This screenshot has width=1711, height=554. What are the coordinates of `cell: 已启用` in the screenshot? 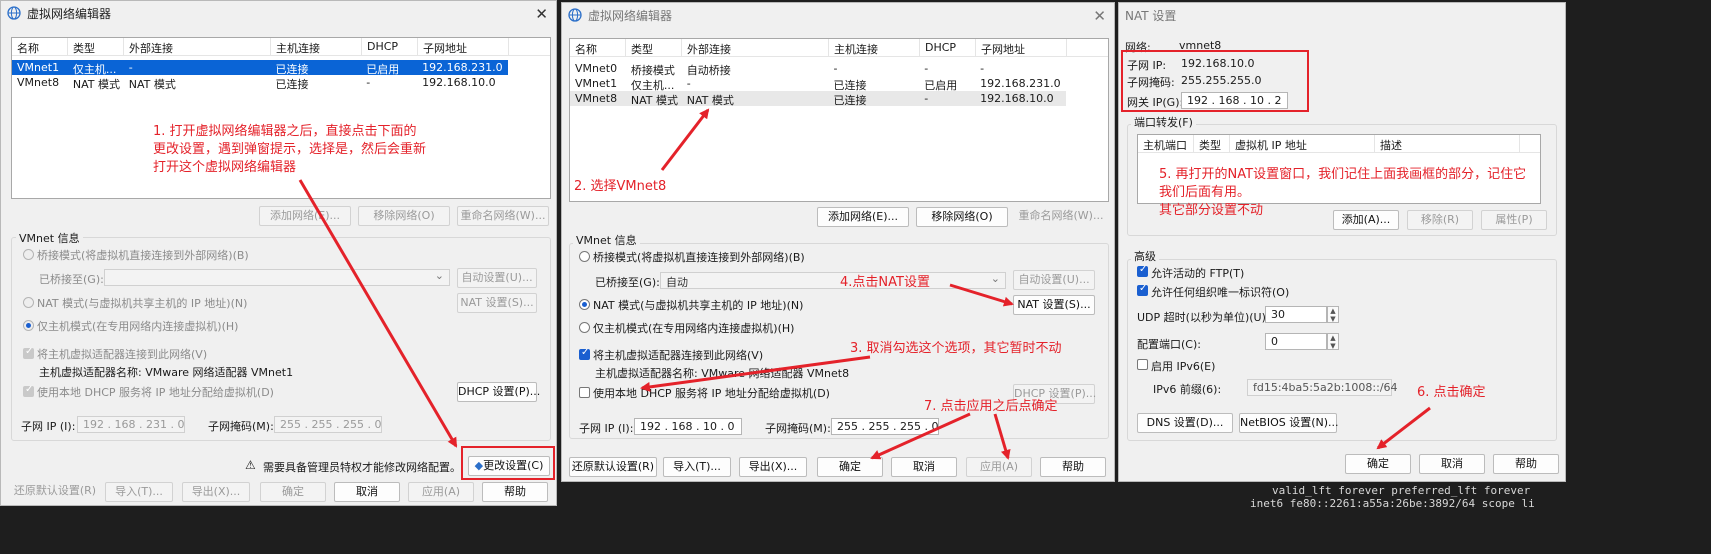 It's located at (941, 85).